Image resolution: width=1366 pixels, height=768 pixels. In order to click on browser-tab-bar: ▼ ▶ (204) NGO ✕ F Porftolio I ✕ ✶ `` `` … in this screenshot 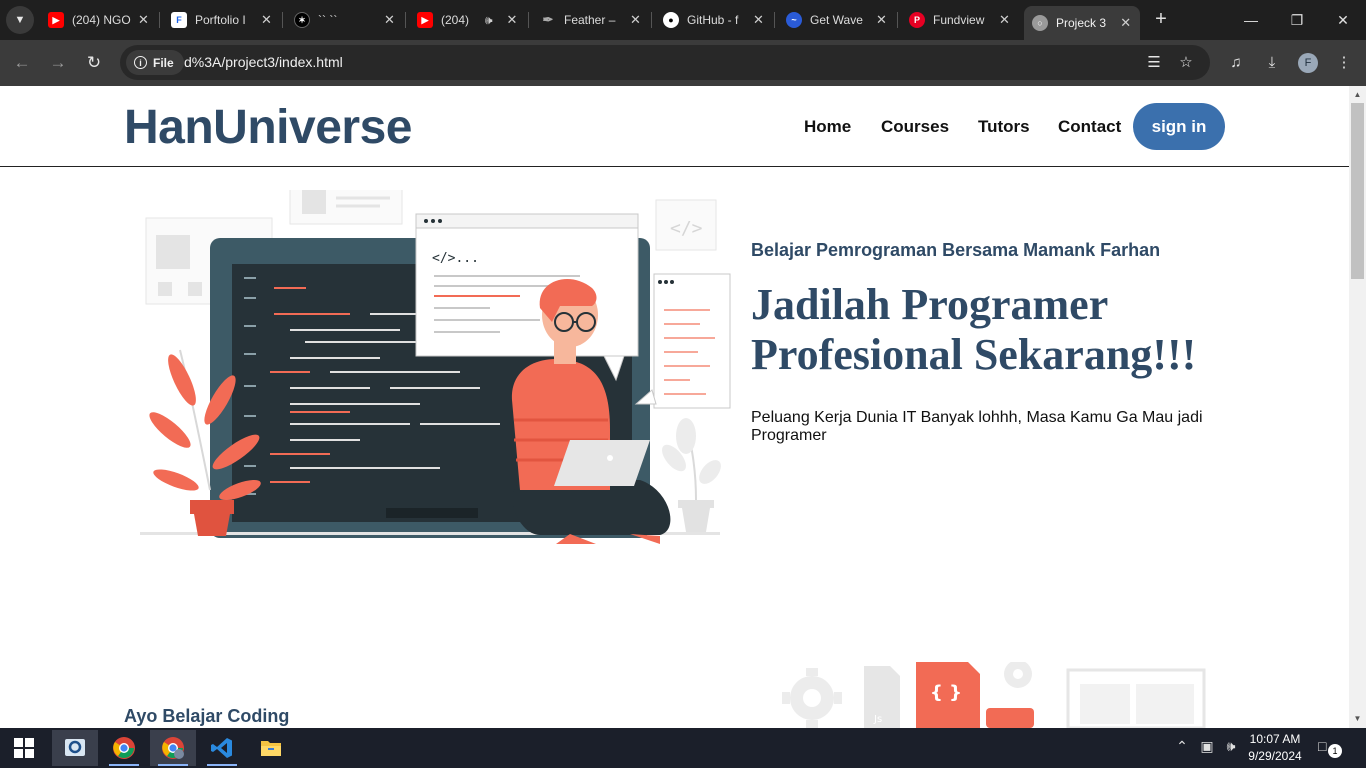, I will do `click(683, 20)`.